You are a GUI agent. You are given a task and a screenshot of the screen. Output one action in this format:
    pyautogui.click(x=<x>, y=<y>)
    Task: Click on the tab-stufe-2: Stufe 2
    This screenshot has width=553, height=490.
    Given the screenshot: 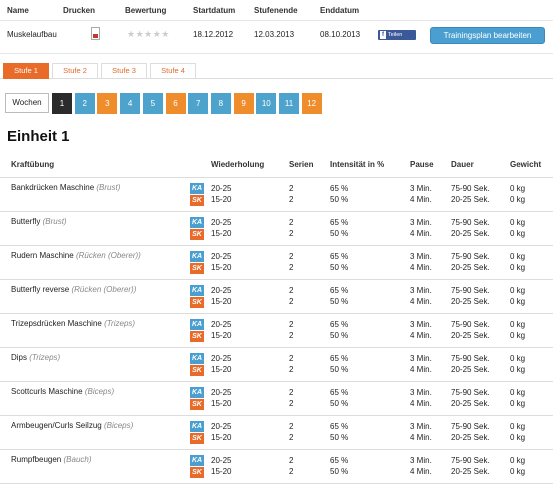 What is the action you would take?
    pyautogui.click(x=75, y=71)
    